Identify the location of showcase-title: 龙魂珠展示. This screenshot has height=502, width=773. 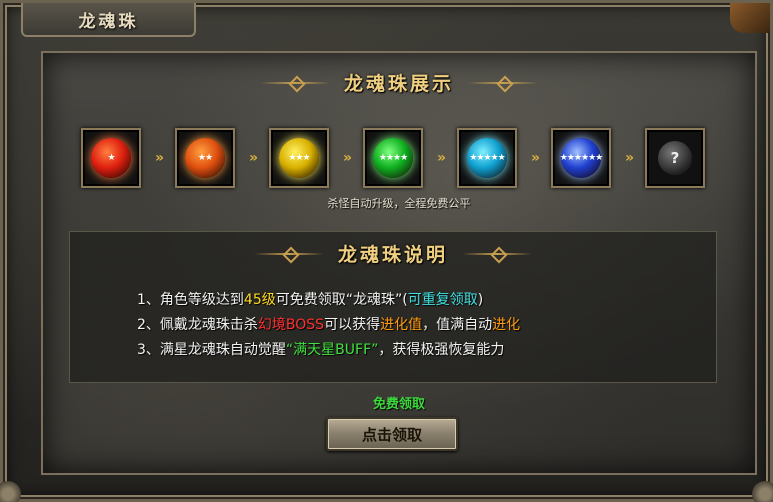
(398, 84).